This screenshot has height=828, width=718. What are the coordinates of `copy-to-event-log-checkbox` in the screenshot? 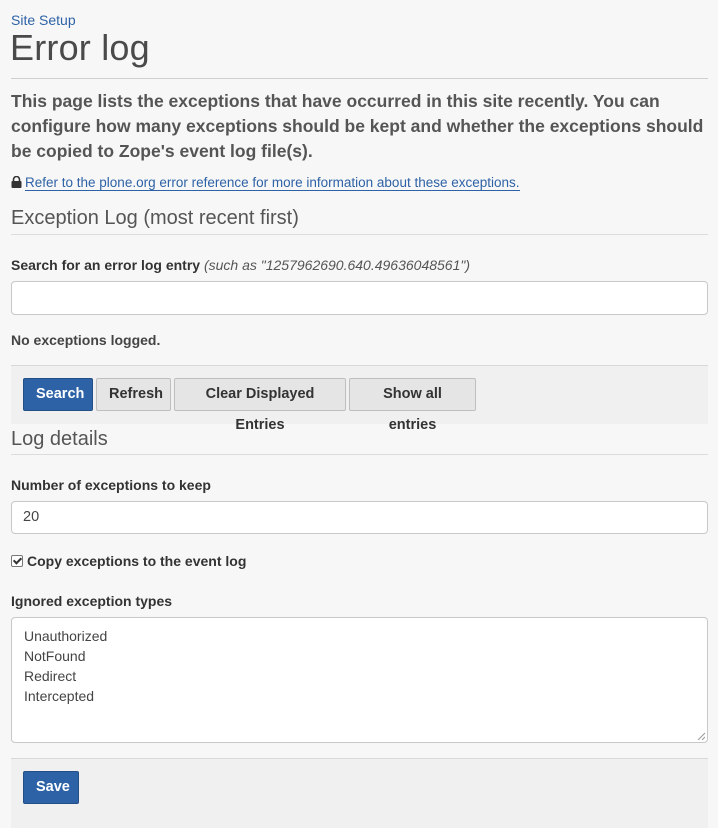 It's located at (17, 561).